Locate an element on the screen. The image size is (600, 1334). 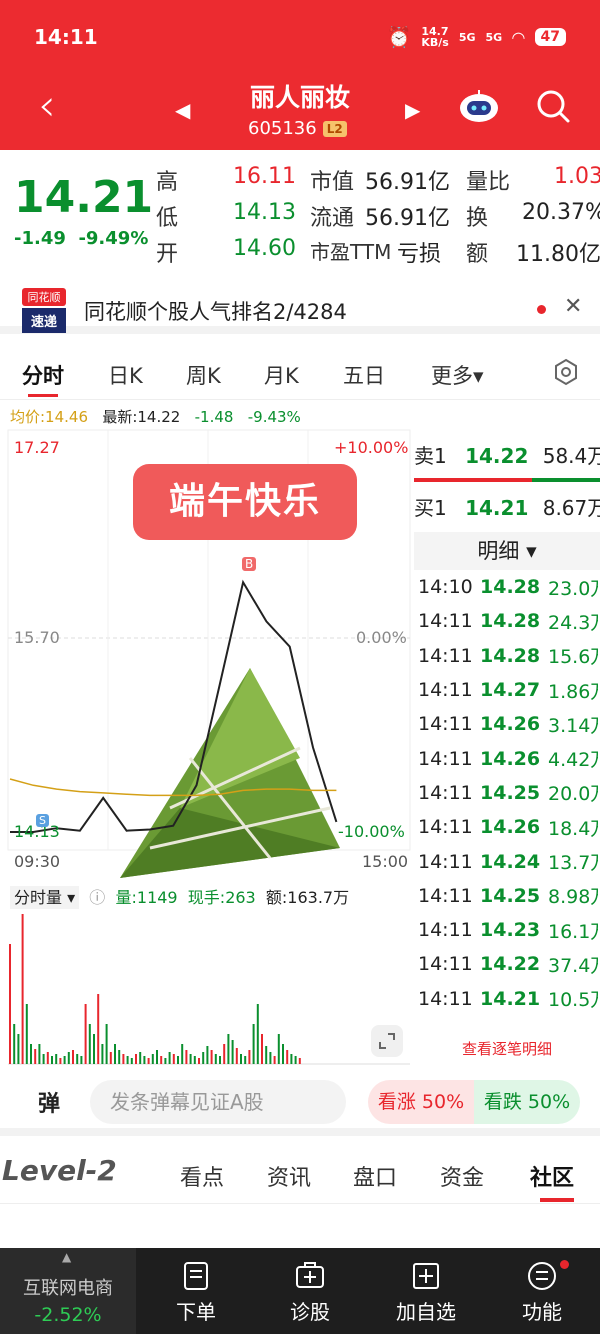
chevron-left-icon: ‹ is located at coordinates (47, 106).